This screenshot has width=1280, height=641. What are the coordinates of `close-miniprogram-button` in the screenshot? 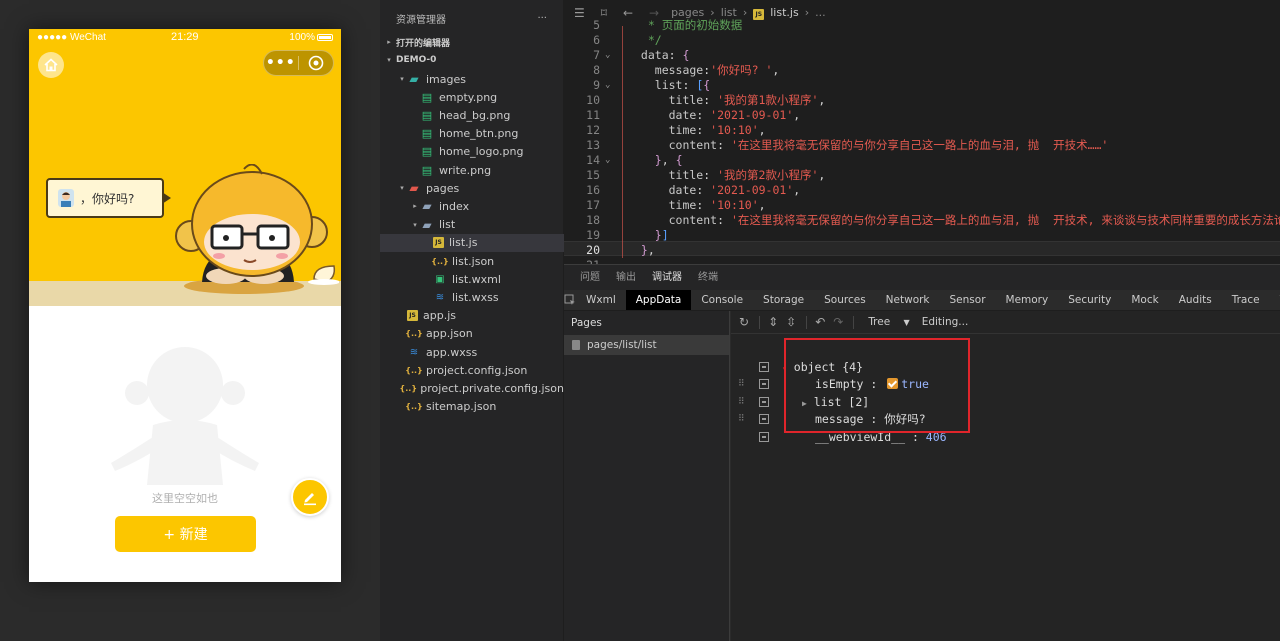 It's located at (316, 63).